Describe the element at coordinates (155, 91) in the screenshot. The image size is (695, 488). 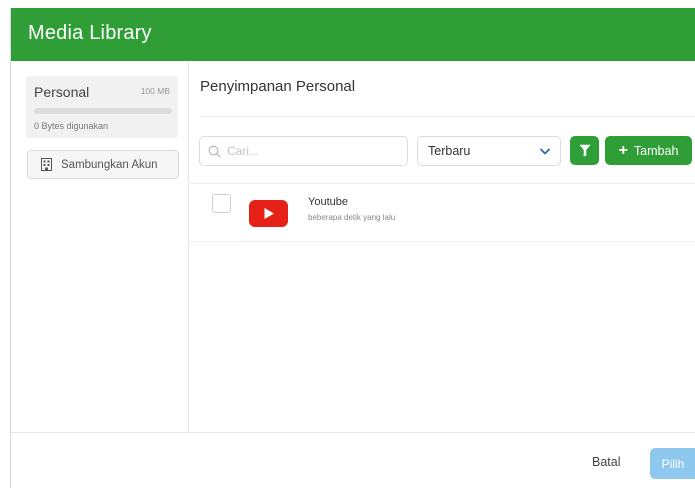
I see `storage-capacity: 100 MB` at that location.